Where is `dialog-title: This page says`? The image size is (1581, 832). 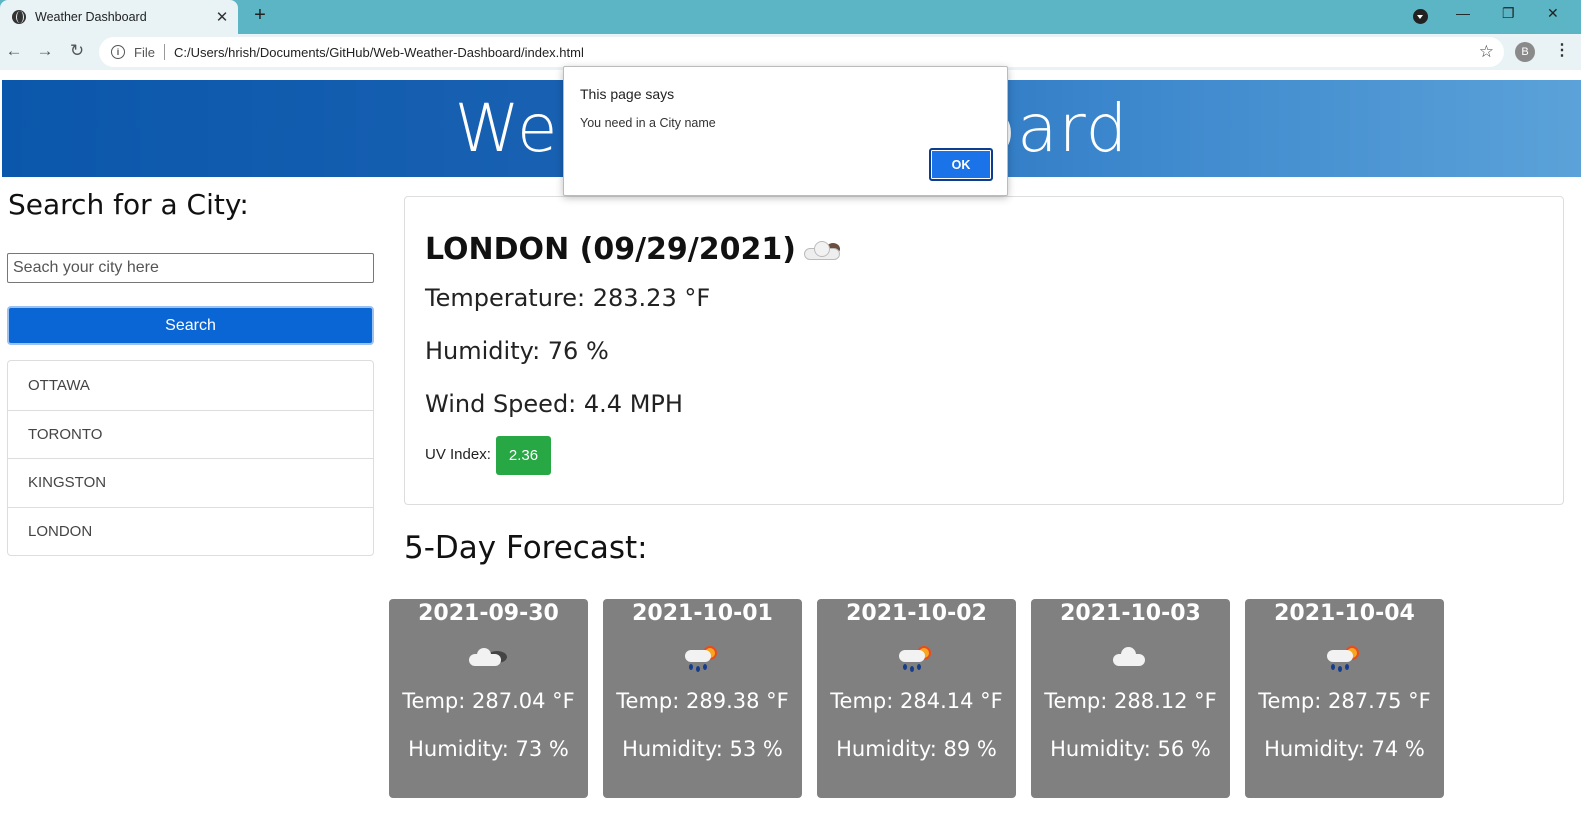 dialog-title: This page says is located at coordinates (627, 94).